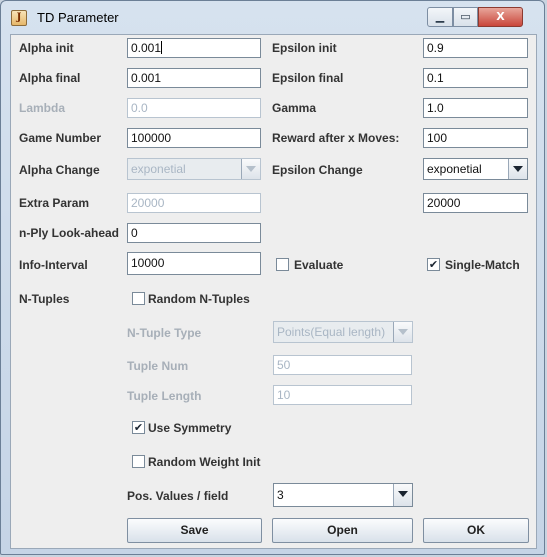  Describe the element at coordinates (78, 17) in the screenshot. I see `window-title: TD Parameter` at that location.